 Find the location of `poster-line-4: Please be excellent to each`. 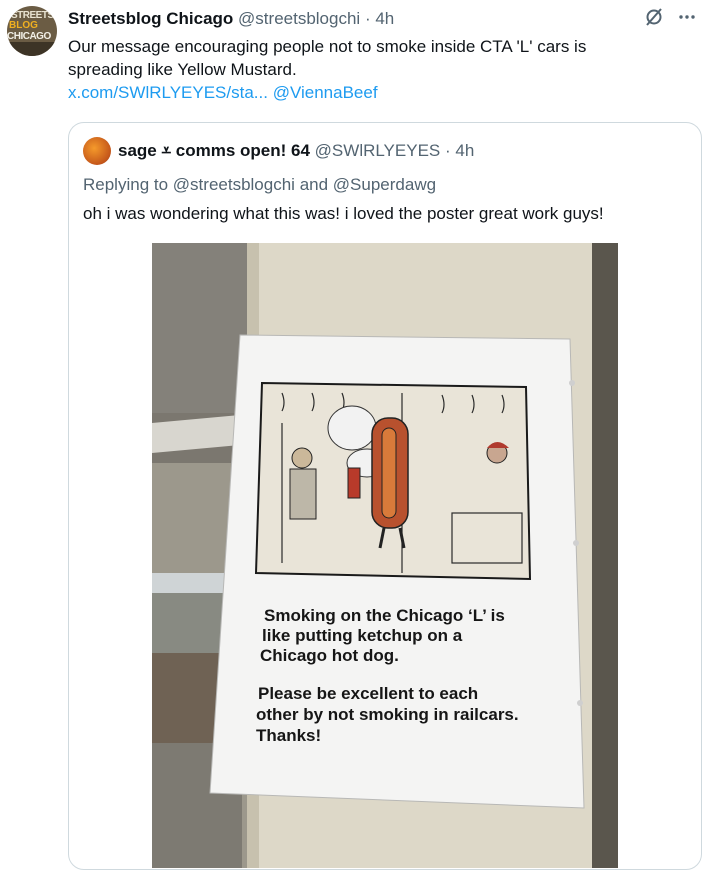

poster-line-4: Please be excellent to each is located at coordinates (368, 693).